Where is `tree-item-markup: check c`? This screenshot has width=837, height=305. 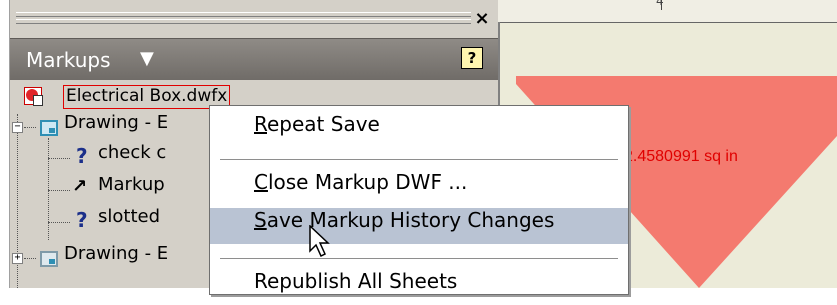 tree-item-markup: check c is located at coordinates (132, 157).